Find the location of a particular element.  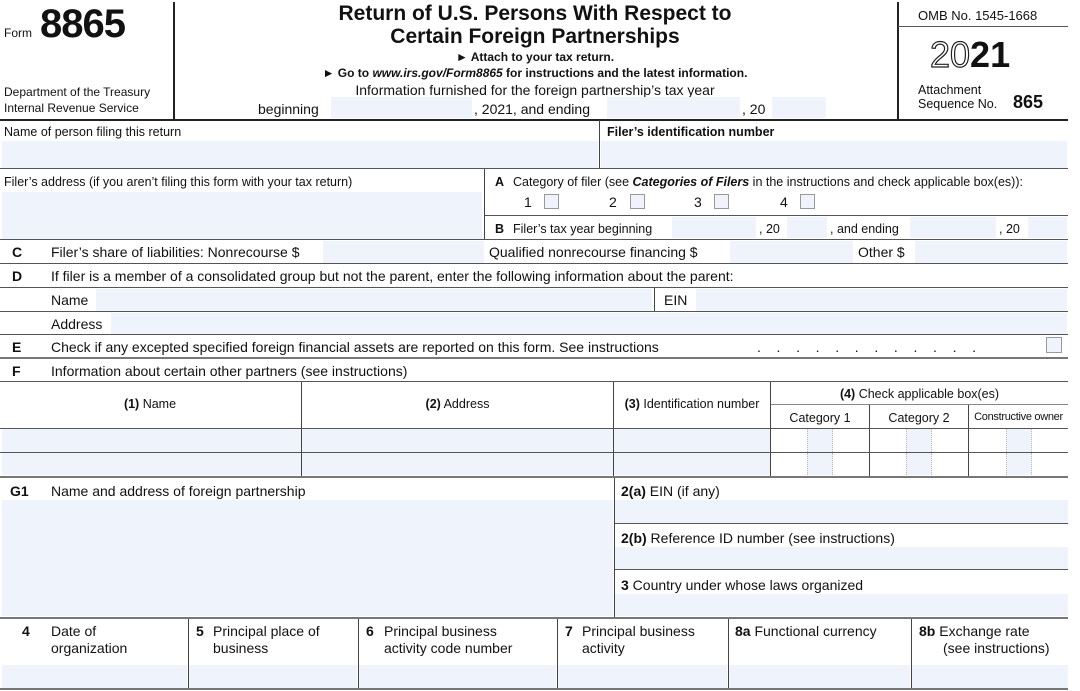

foreign-partnership-name-address-field is located at coordinates (307, 558).